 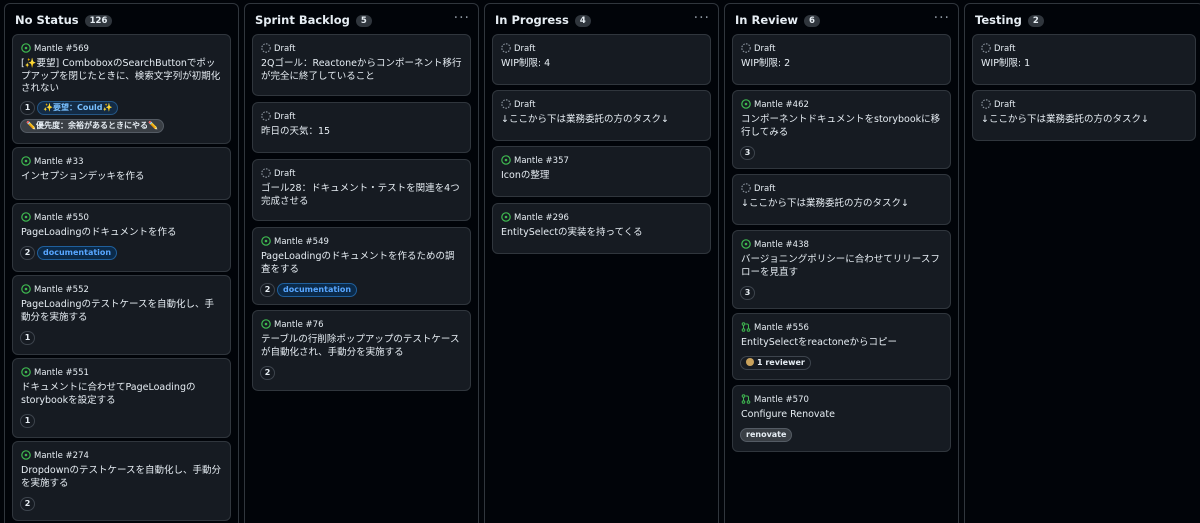 I want to click on pull-request-icon, so click(x=746, y=399).